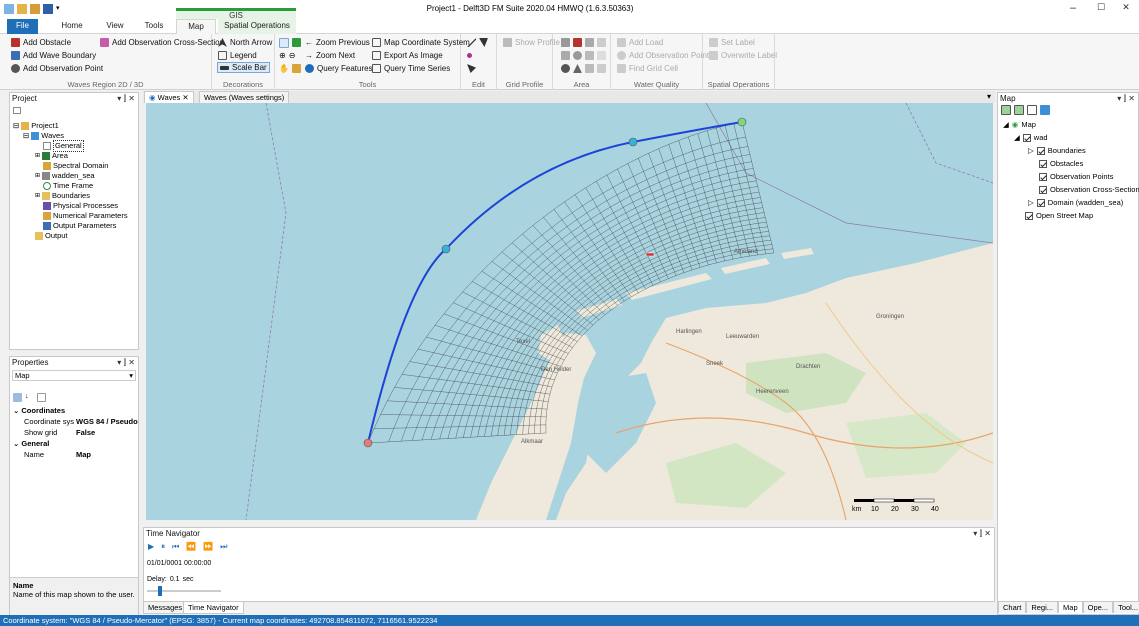 The width and height of the screenshot is (1139, 626). I want to click on save-icon, so click(48, 9).